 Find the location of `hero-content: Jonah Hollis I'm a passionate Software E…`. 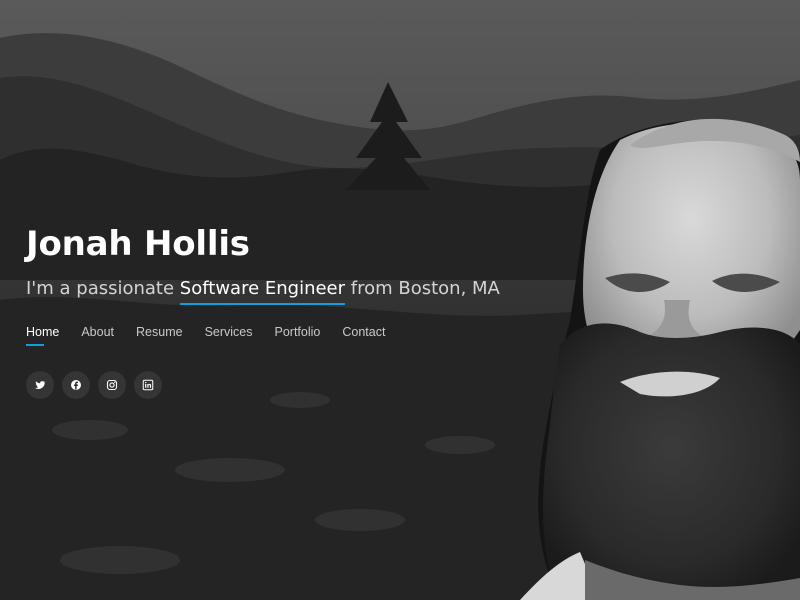

hero-content: Jonah Hollis I'm a passionate Software E… is located at coordinates (286, 262).